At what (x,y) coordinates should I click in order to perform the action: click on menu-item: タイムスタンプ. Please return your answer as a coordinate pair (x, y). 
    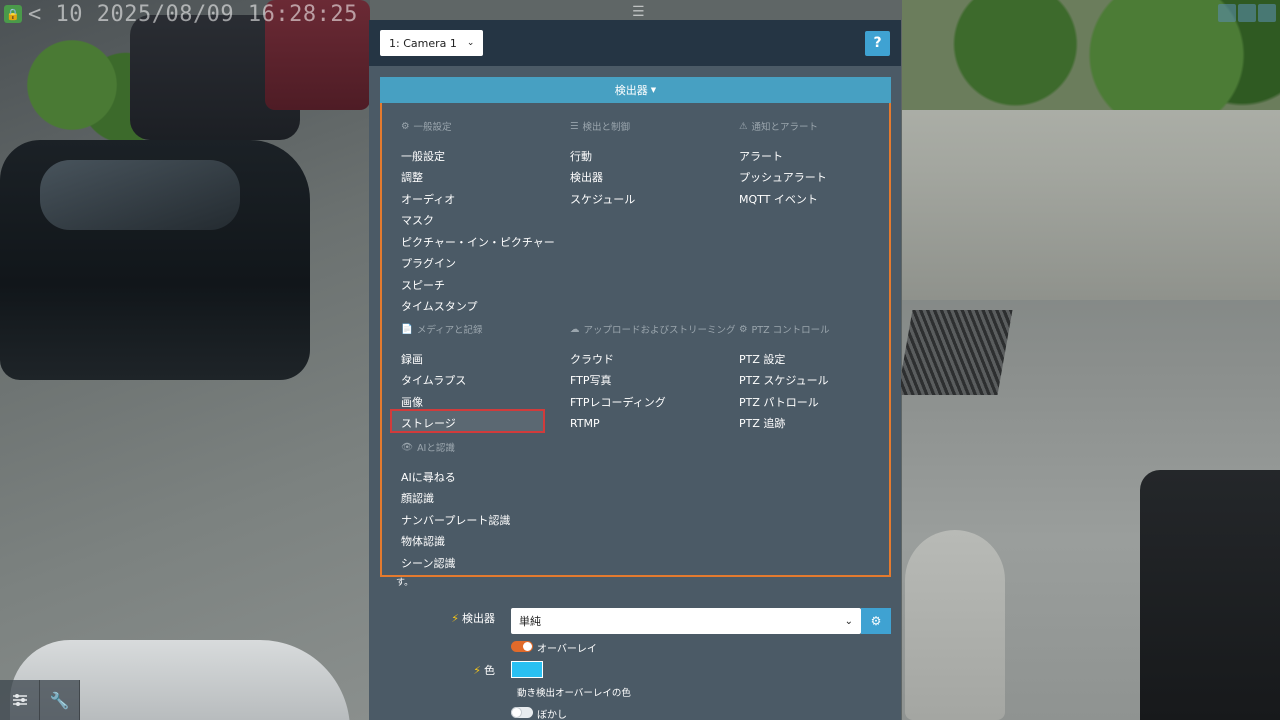
    Looking at the image, I should click on (478, 307).